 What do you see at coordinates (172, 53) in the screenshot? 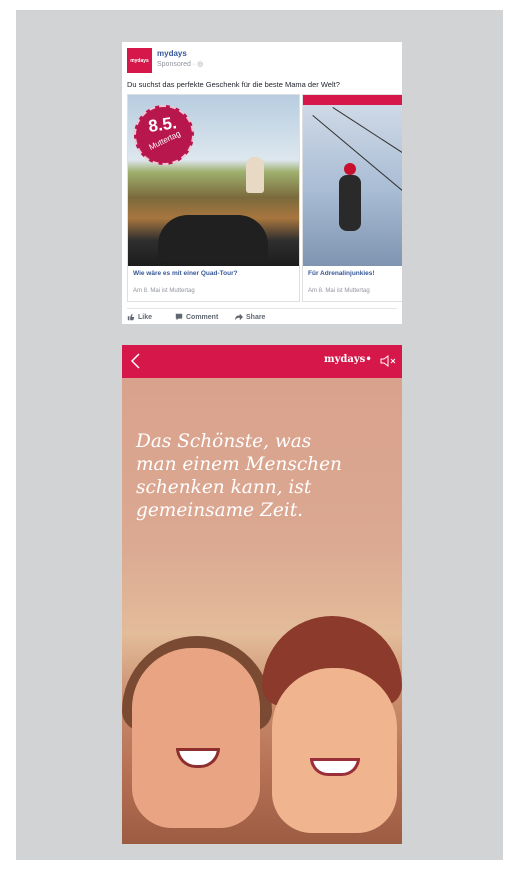
I see `page-name: mydays` at bounding box center [172, 53].